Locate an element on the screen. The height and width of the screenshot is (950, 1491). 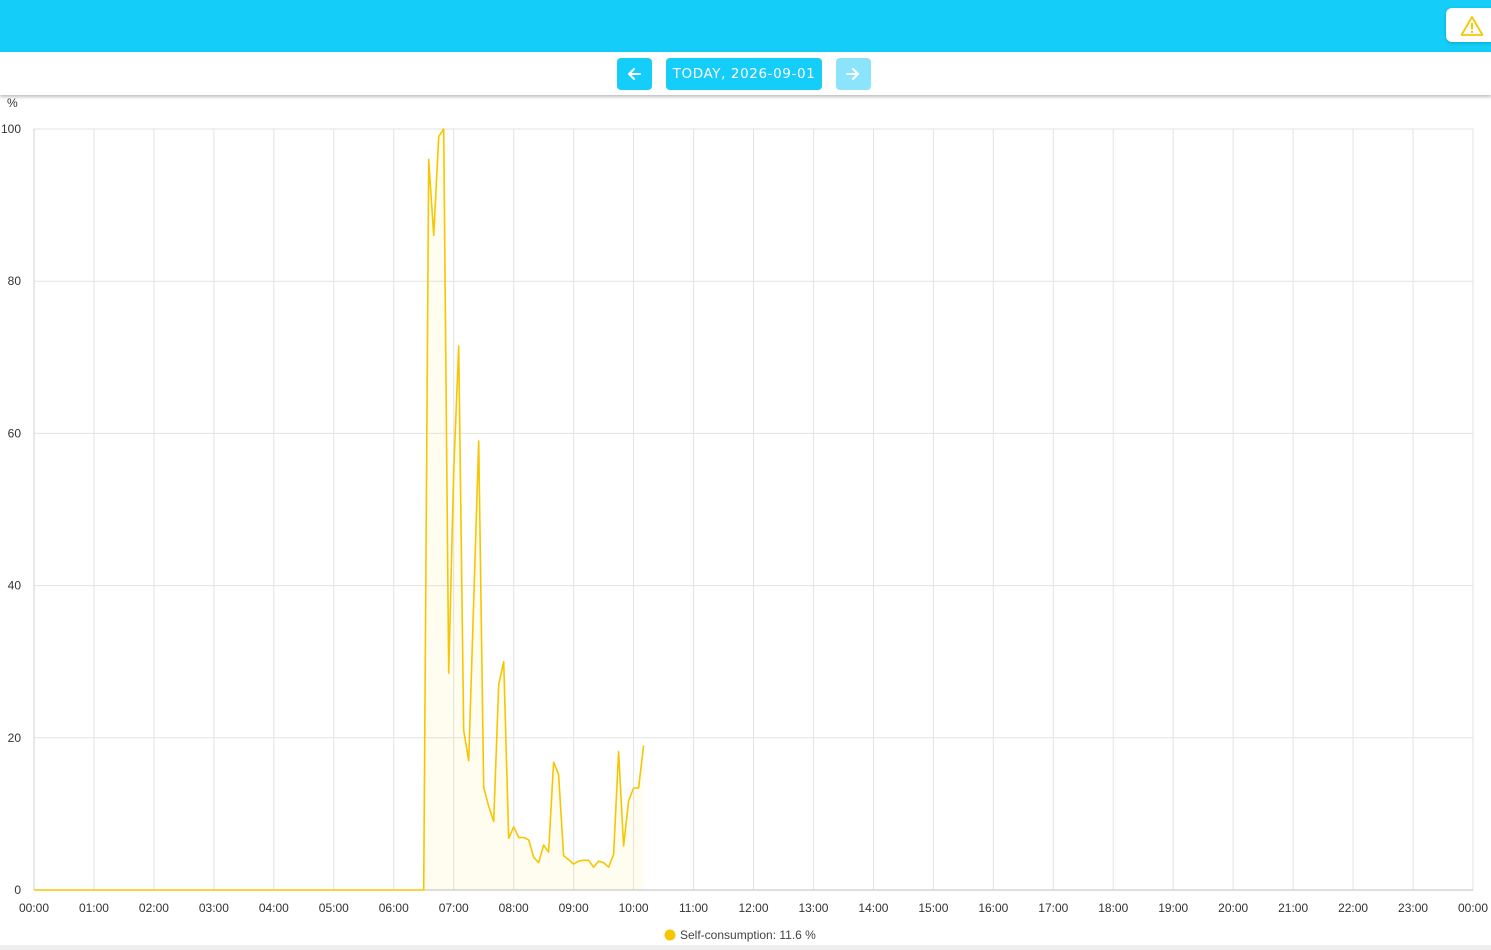
x-tick-label: 01:00 is located at coordinates (94, 908).